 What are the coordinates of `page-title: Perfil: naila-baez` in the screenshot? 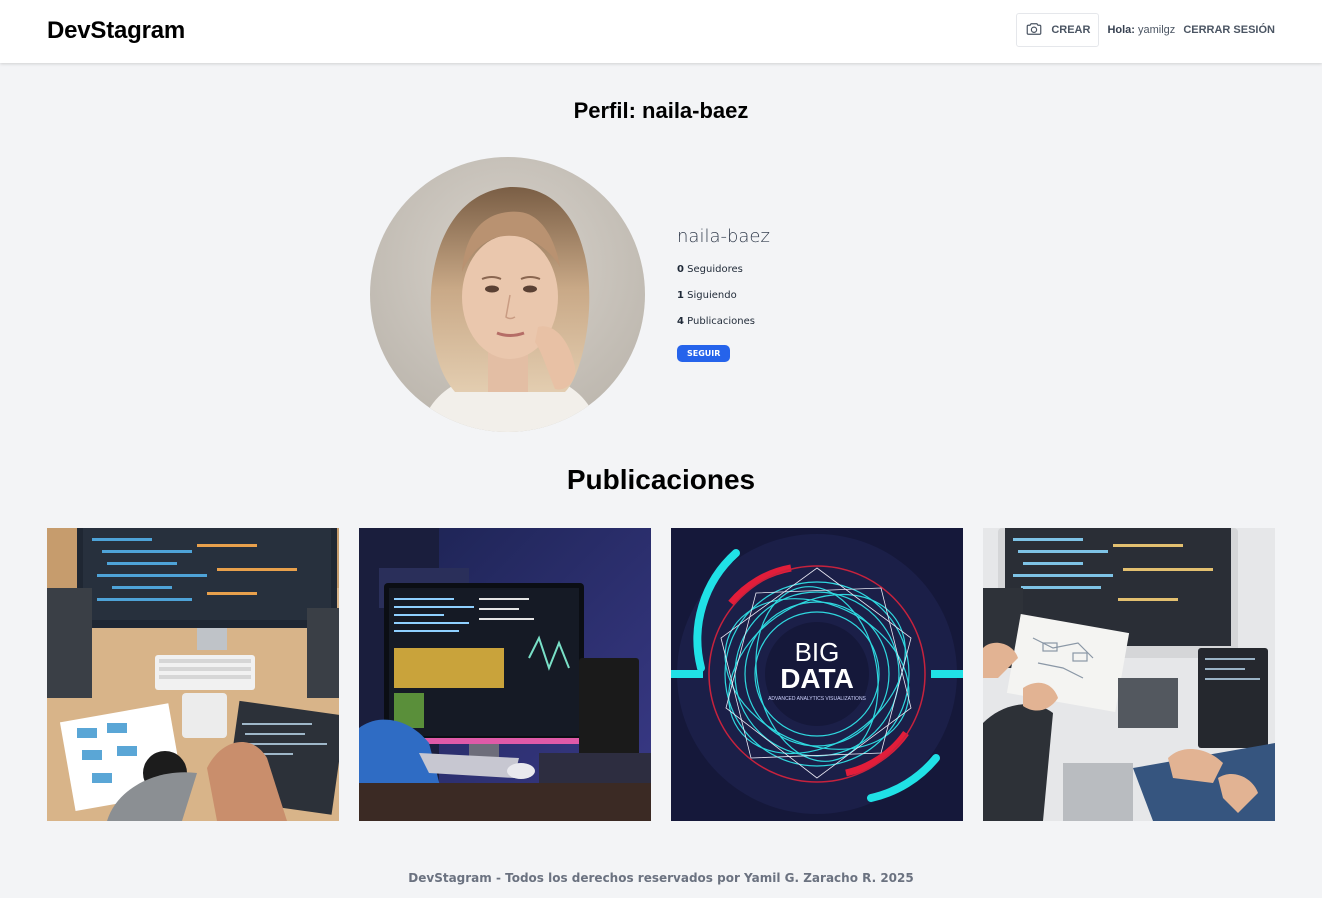 It's located at (661, 110).